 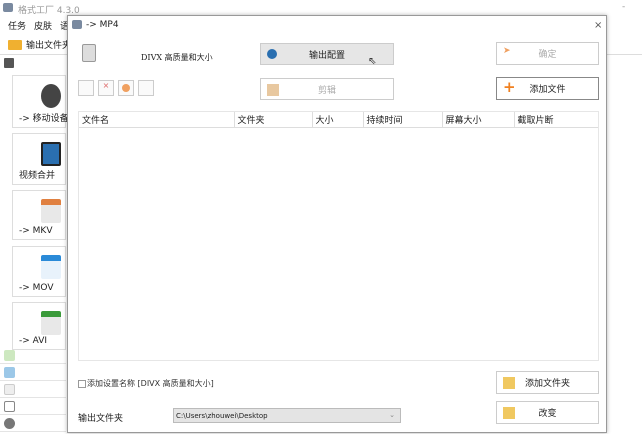 What do you see at coordinates (49, 46) in the screenshot?
I see `toolbar-label: 输出文件夹` at bounding box center [49, 46].